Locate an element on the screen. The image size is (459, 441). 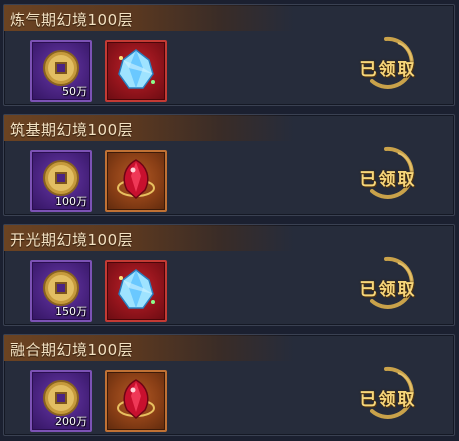
reward-title: 融合期幻境100层 is located at coordinates (72, 350).